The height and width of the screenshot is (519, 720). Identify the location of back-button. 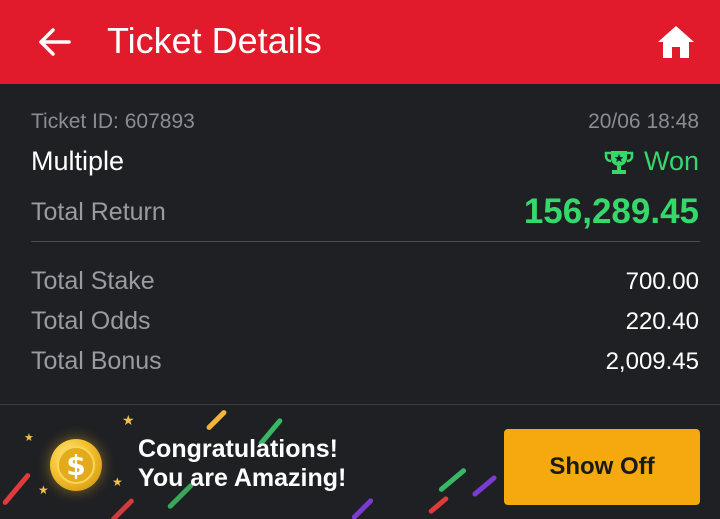
(54, 42).